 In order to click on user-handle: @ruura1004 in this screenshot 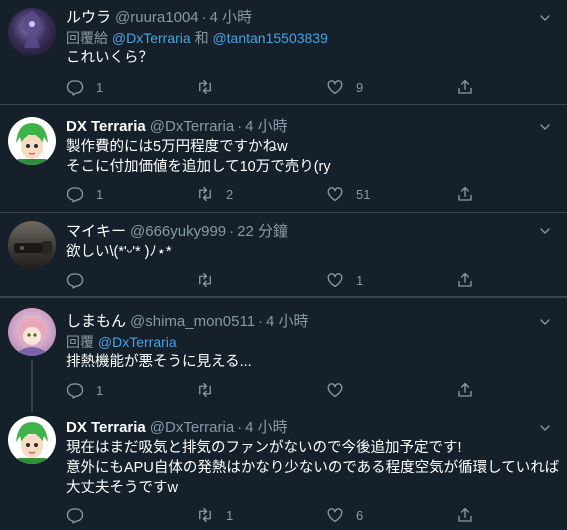, I will do `click(157, 17)`.